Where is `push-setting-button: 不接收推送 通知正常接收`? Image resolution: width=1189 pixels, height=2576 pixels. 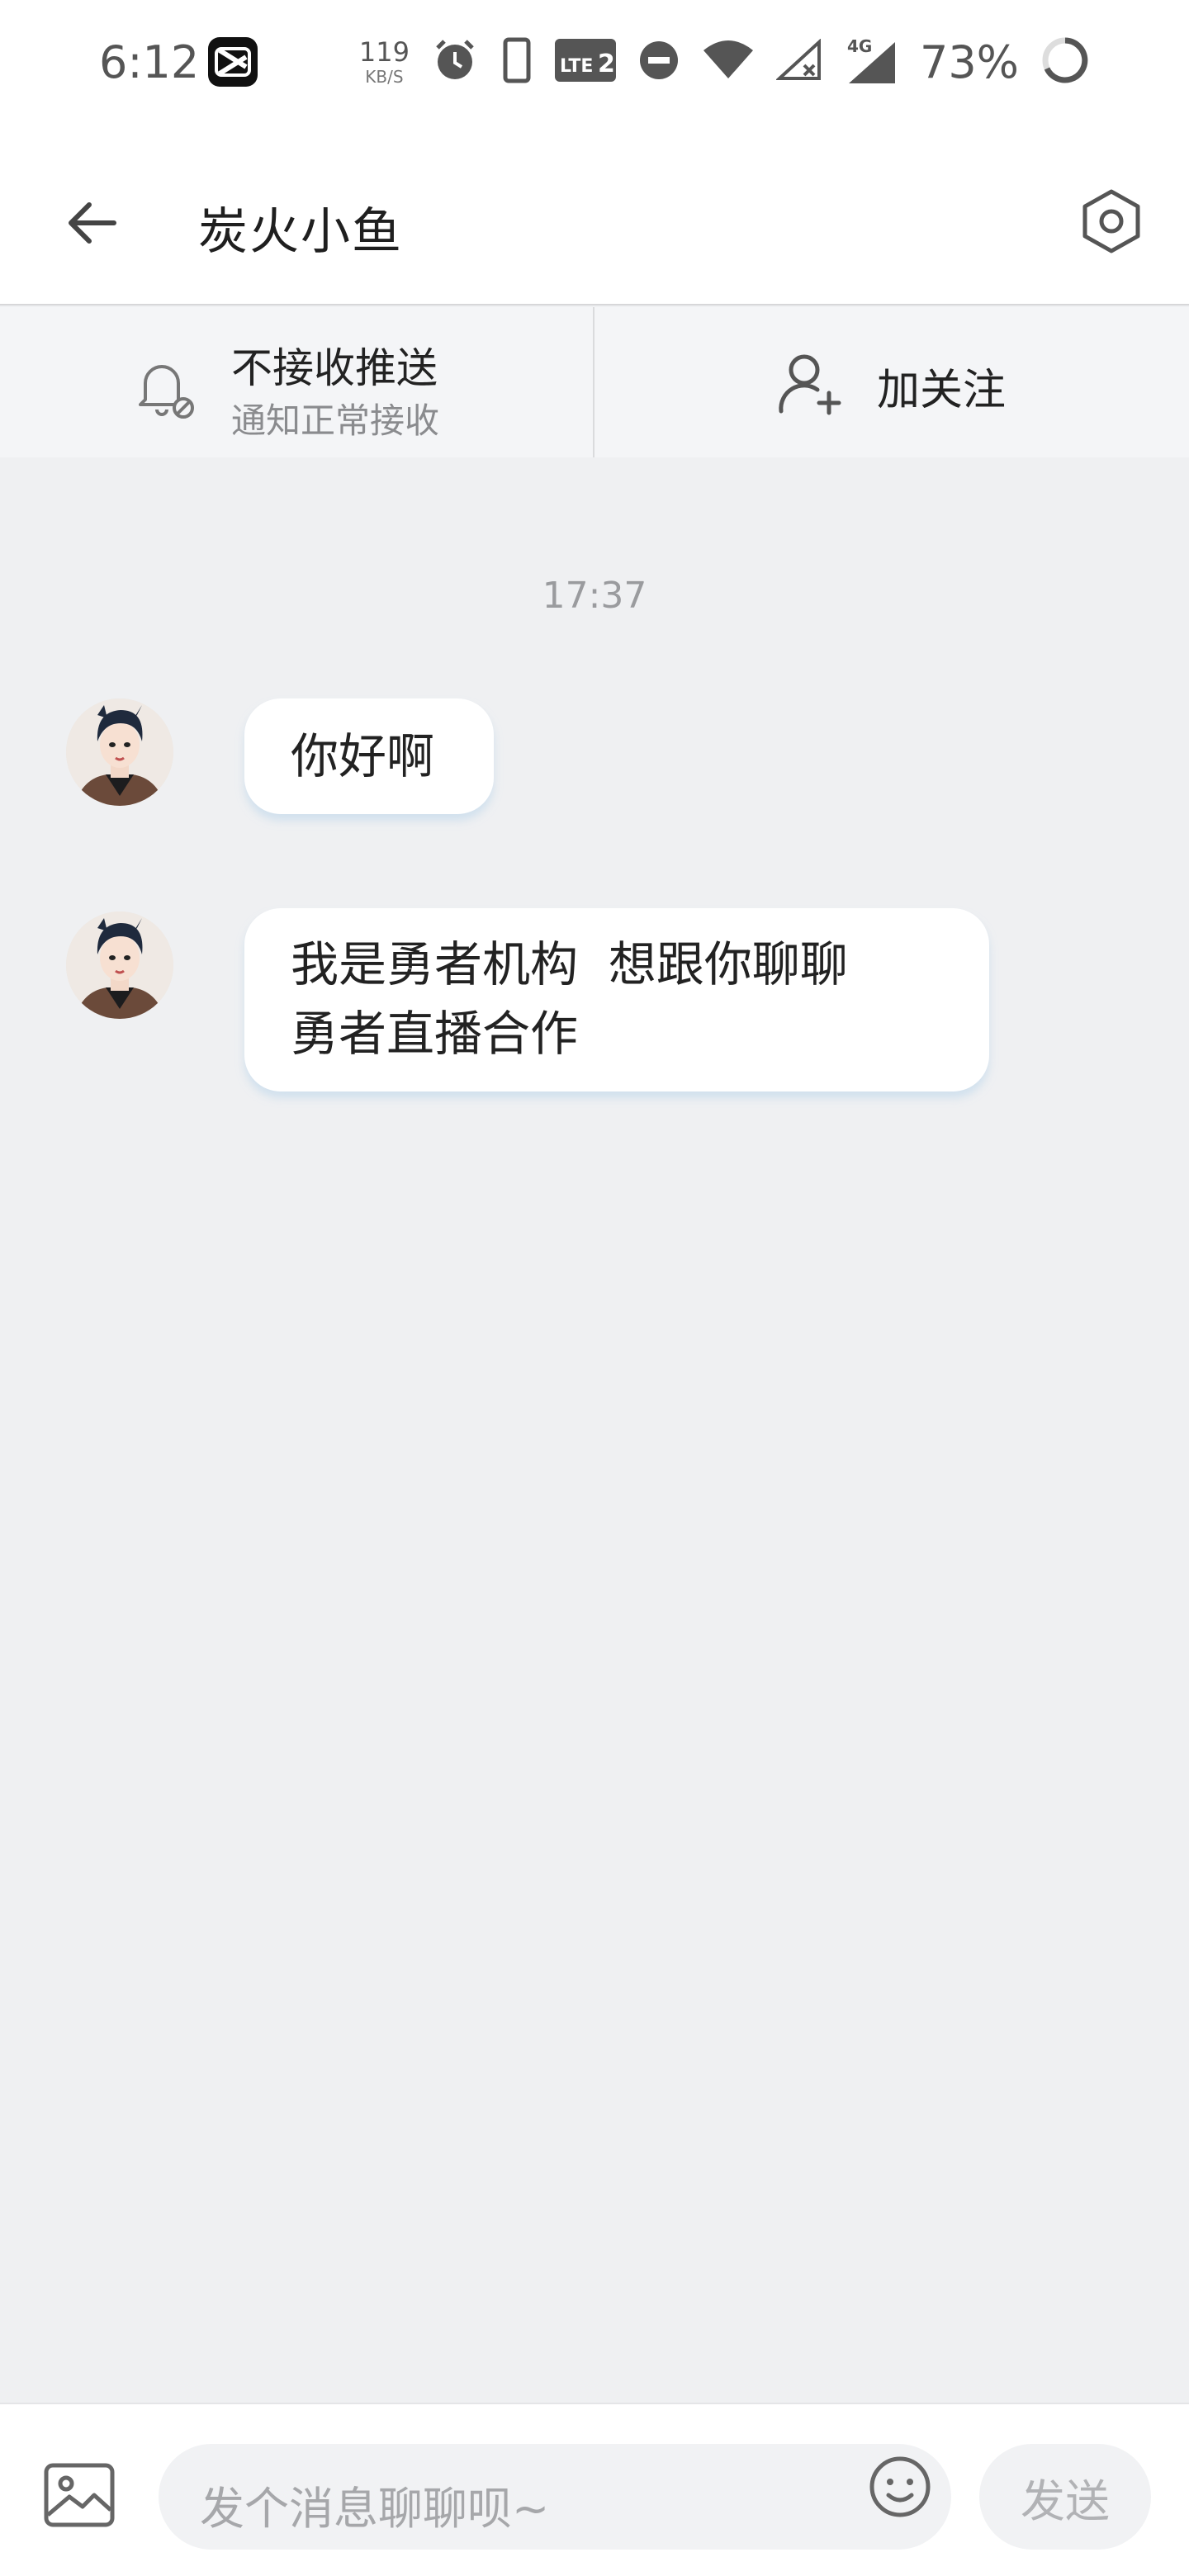
push-setting-button: 不接收推送 通知正常接收 is located at coordinates (297, 382).